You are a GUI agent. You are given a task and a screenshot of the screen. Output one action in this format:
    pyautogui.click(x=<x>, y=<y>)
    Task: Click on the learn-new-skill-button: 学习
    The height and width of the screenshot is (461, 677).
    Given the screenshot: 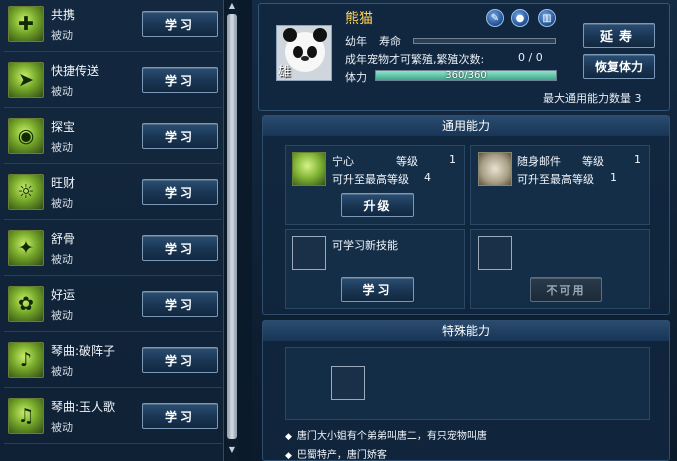 What is the action you would take?
    pyautogui.click(x=377, y=289)
    